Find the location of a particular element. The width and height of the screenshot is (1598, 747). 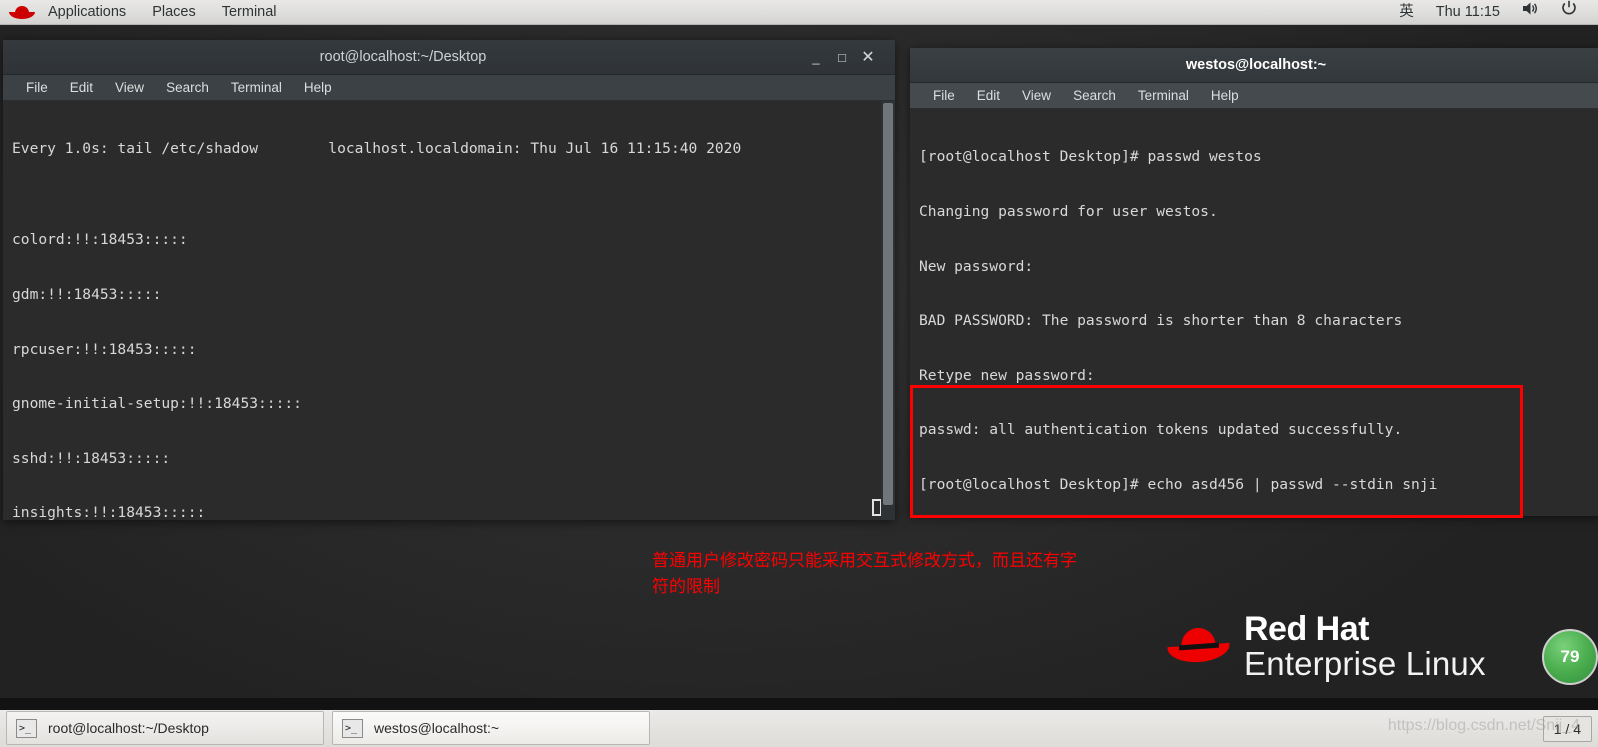

annotation-text: 普通用户修改密码只能采用交互式修改方式，而且还有字 符的限制 is located at coordinates (922, 574).